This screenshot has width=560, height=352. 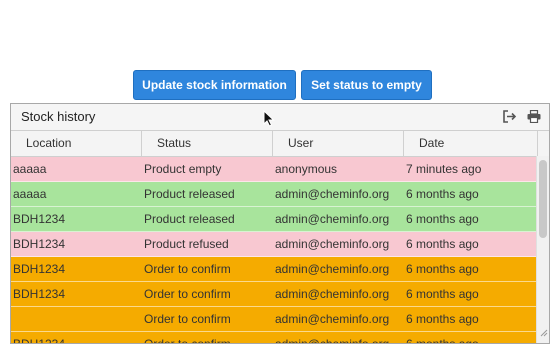 What do you see at coordinates (207, 143) in the screenshot?
I see `column-header-status: Status` at bounding box center [207, 143].